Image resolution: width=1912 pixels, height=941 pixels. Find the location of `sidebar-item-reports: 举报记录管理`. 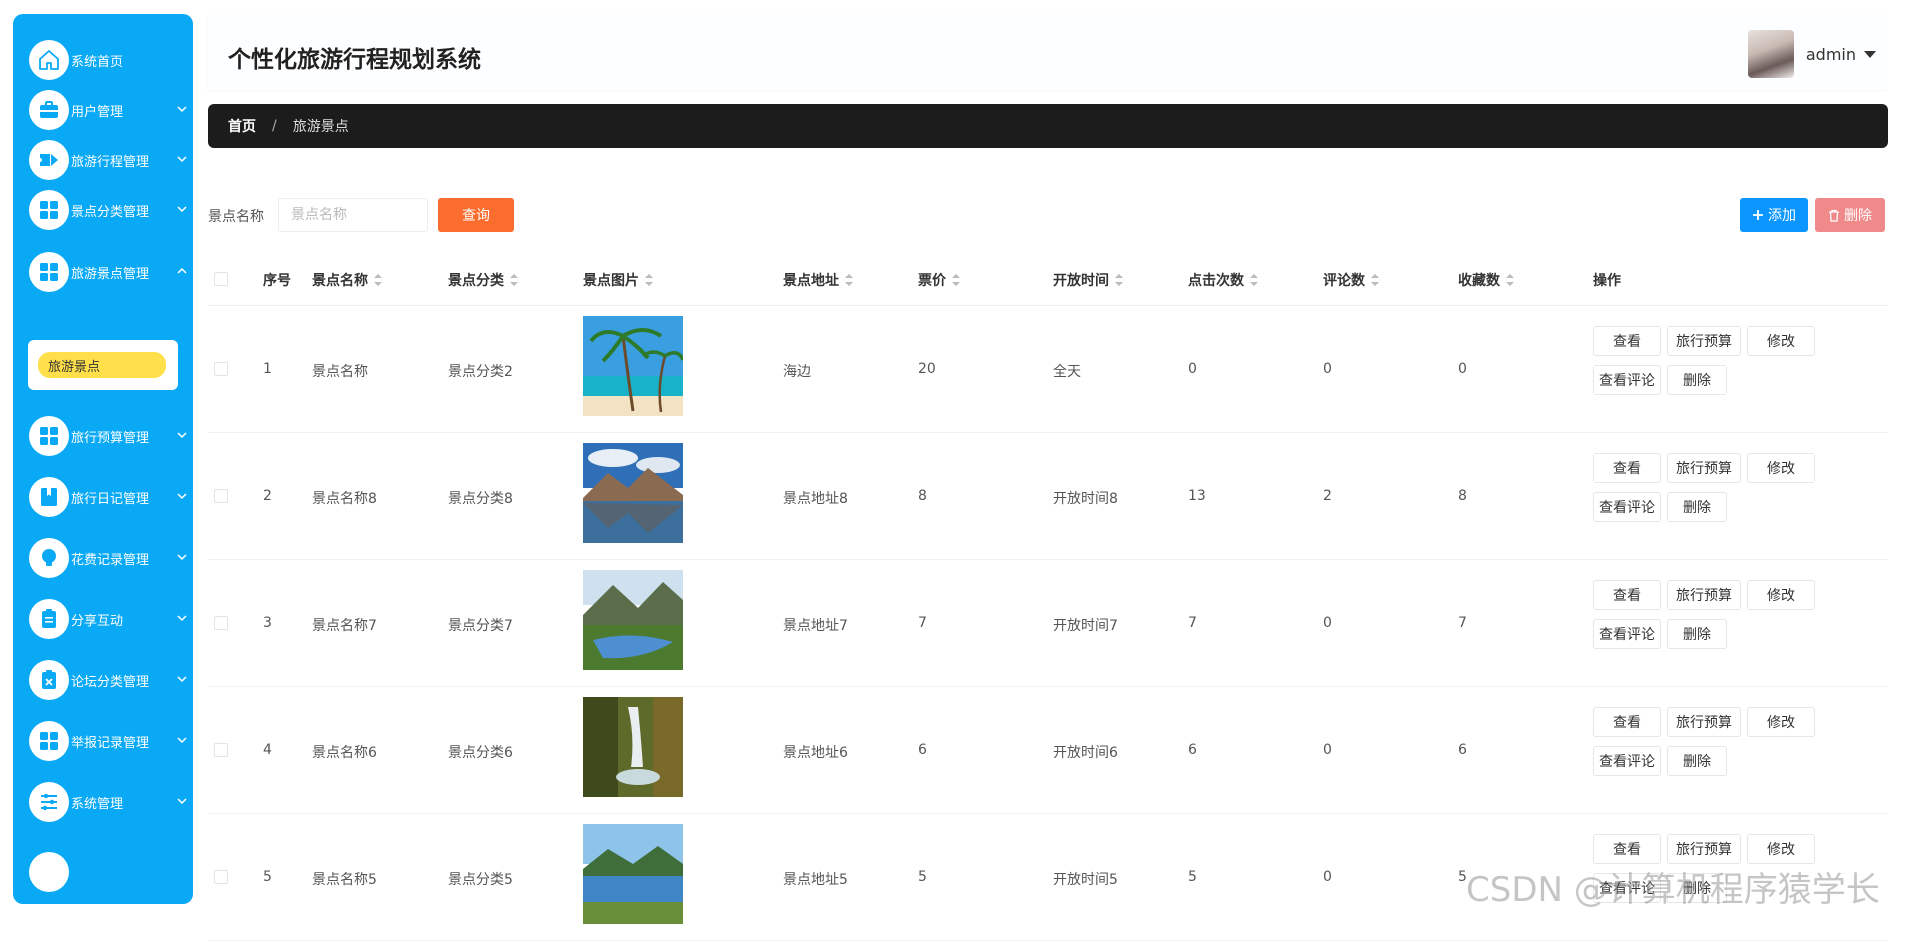

sidebar-item-reports: 举报记录管理 is located at coordinates (109, 741).